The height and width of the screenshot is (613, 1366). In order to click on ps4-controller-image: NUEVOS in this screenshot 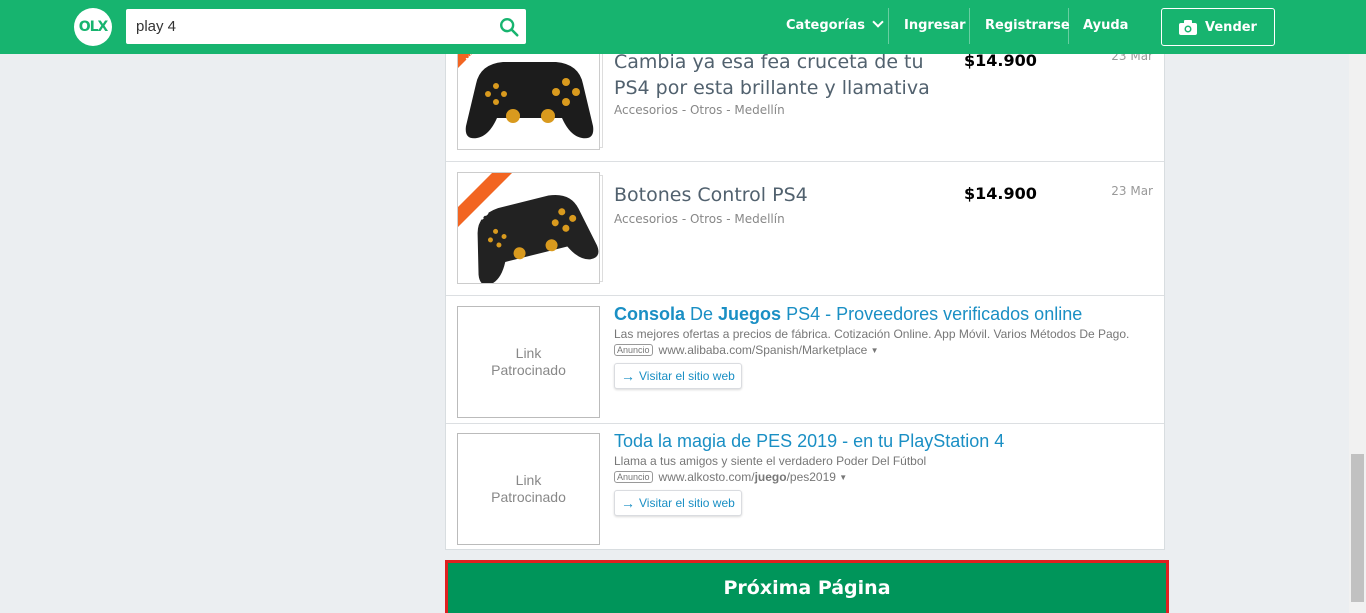, I will do `click(528, 228)`.